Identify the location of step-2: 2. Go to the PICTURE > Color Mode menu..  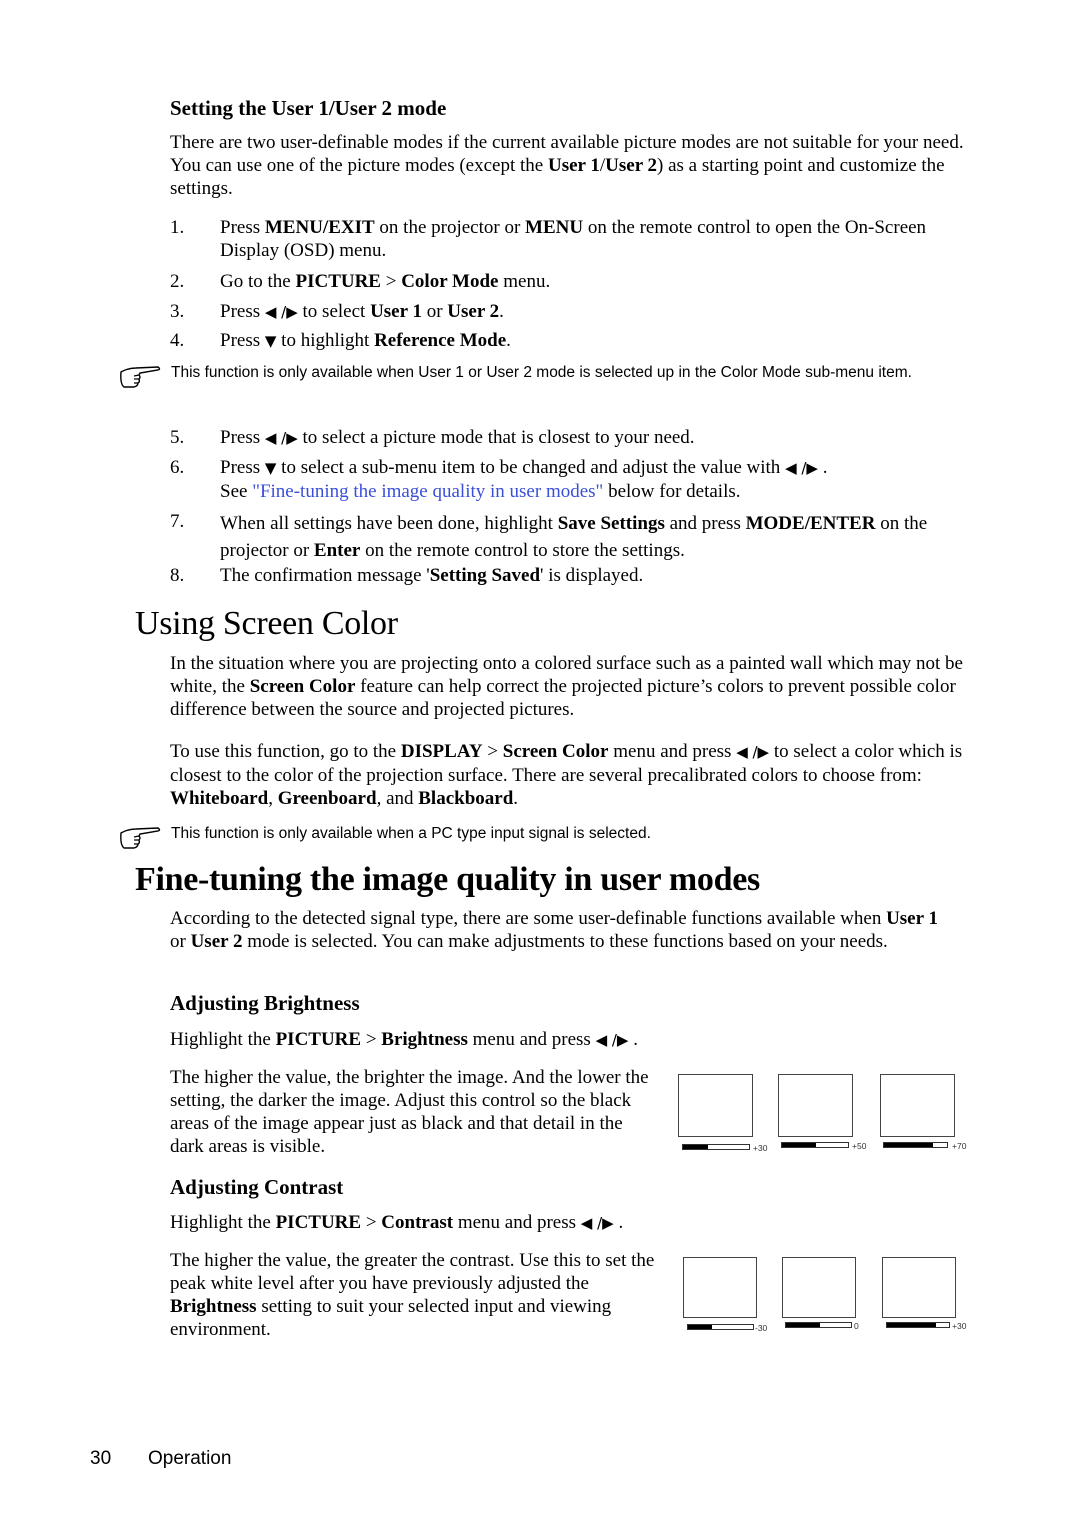
(575, 281).